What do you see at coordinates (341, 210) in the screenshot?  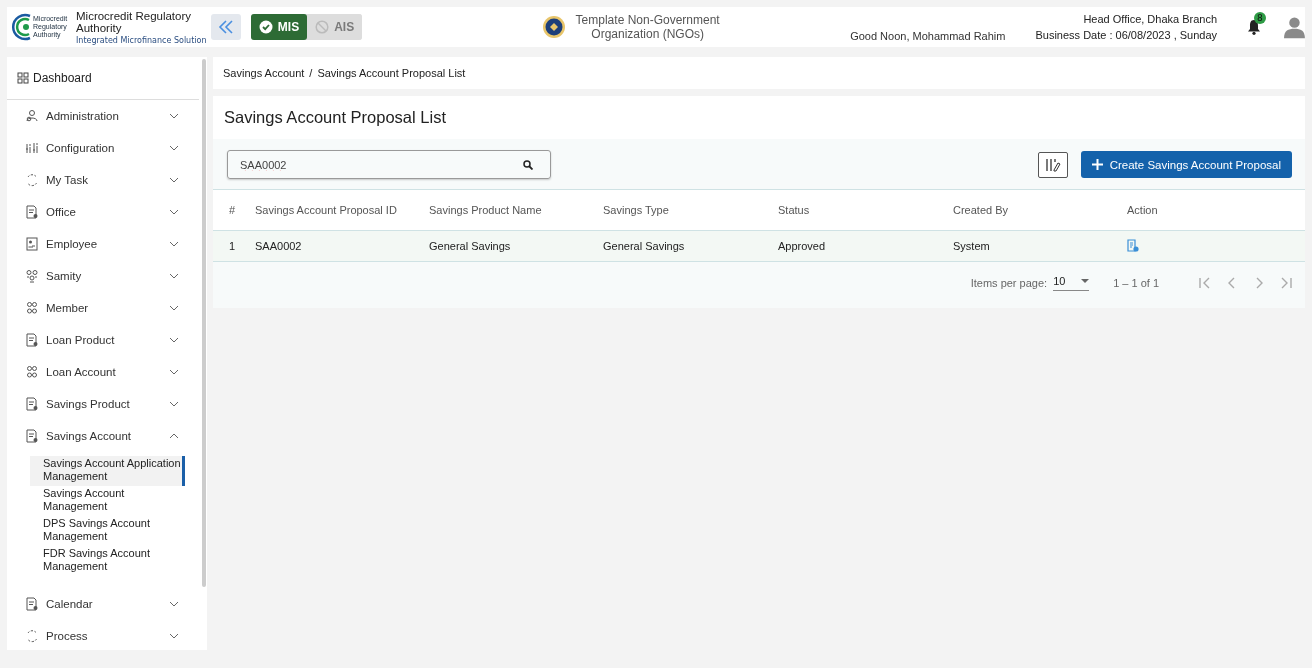 I see `column-header: Savings Account Proposal ID` at bounding box center [341, 210].